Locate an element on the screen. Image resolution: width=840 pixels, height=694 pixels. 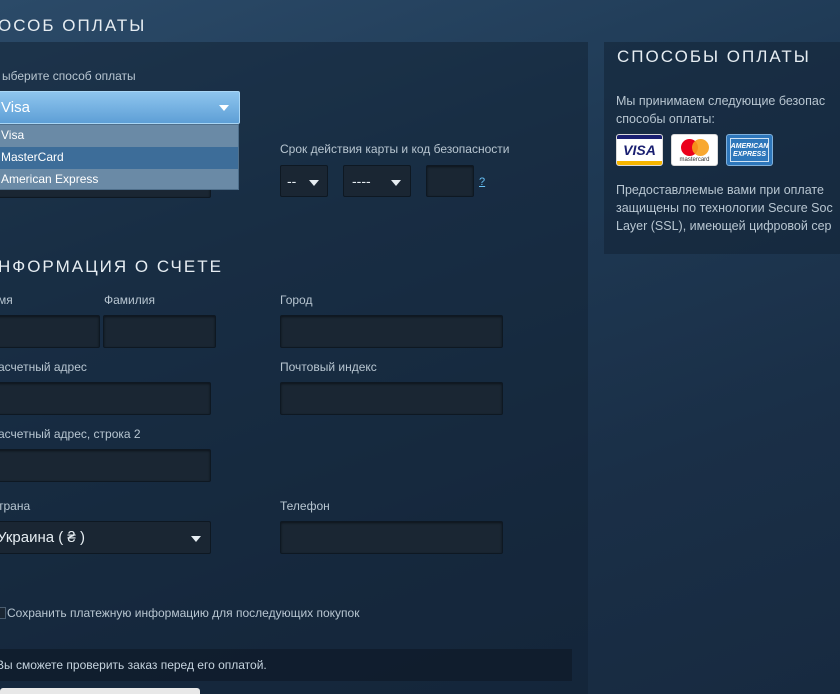
sidebar-title: СПОСОБЫ ОПЛАТЫ is located at coordinates (714, 56).